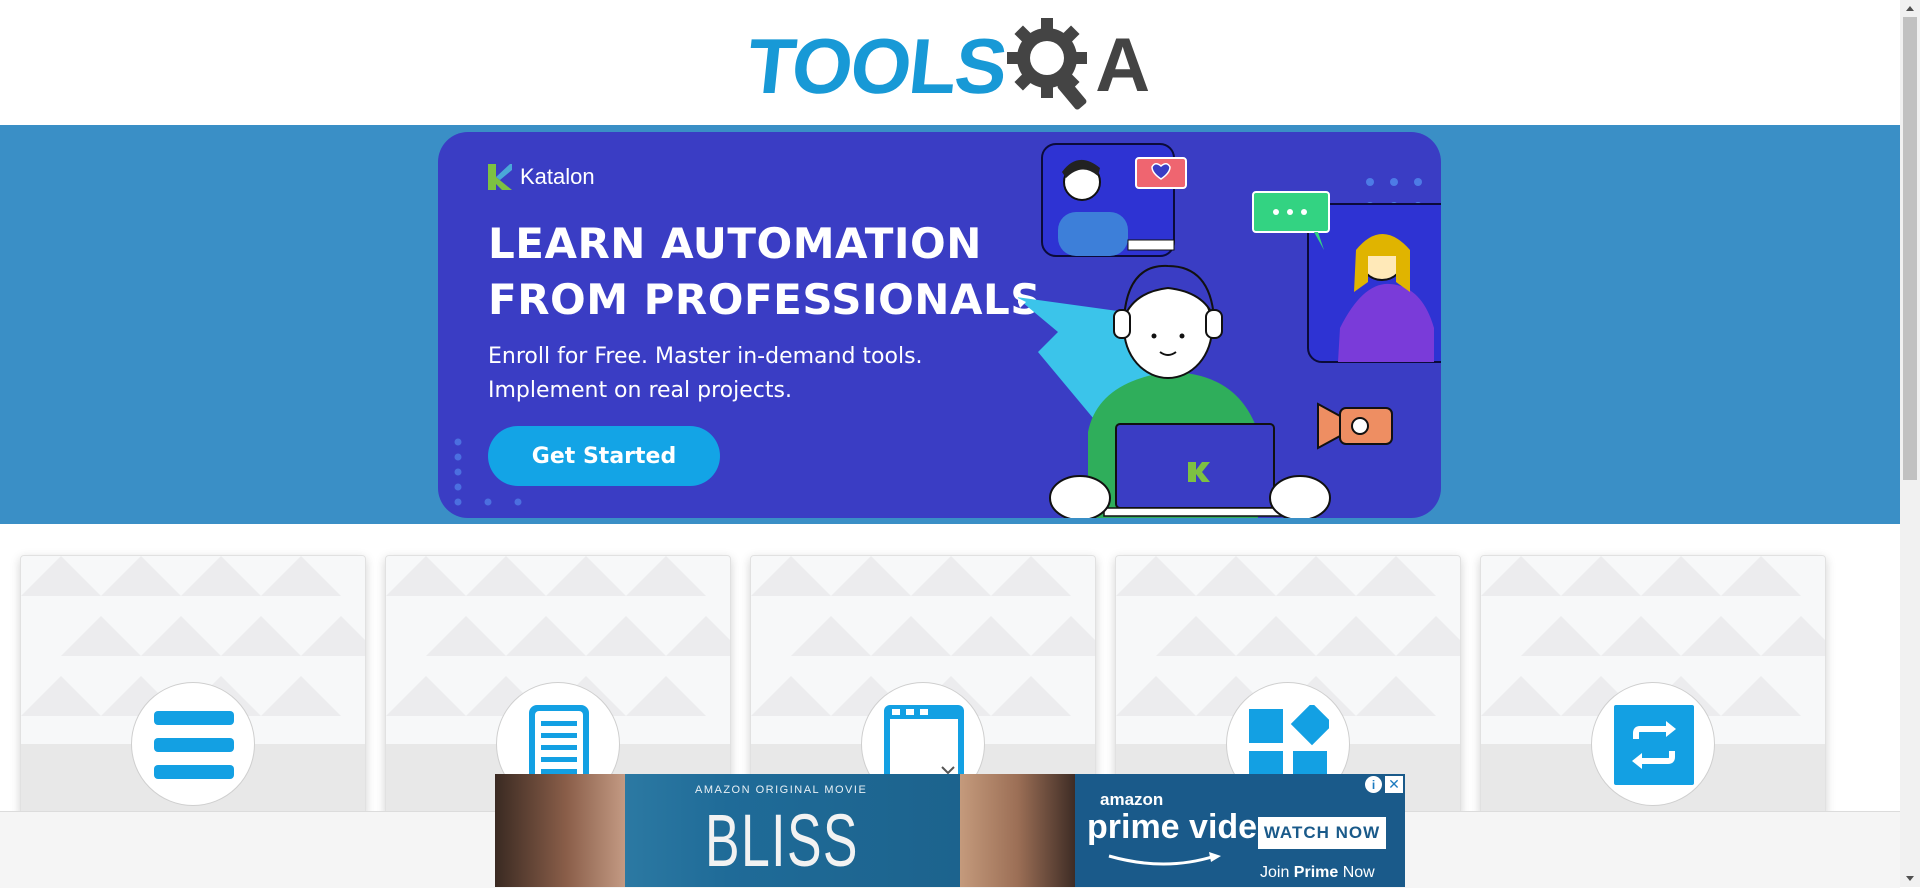 This screenshot has height=888, width=1920. Describe the element at coordinates (782, 840) in the screenshot. I see `ad-movie-title: BLISS` at that location.